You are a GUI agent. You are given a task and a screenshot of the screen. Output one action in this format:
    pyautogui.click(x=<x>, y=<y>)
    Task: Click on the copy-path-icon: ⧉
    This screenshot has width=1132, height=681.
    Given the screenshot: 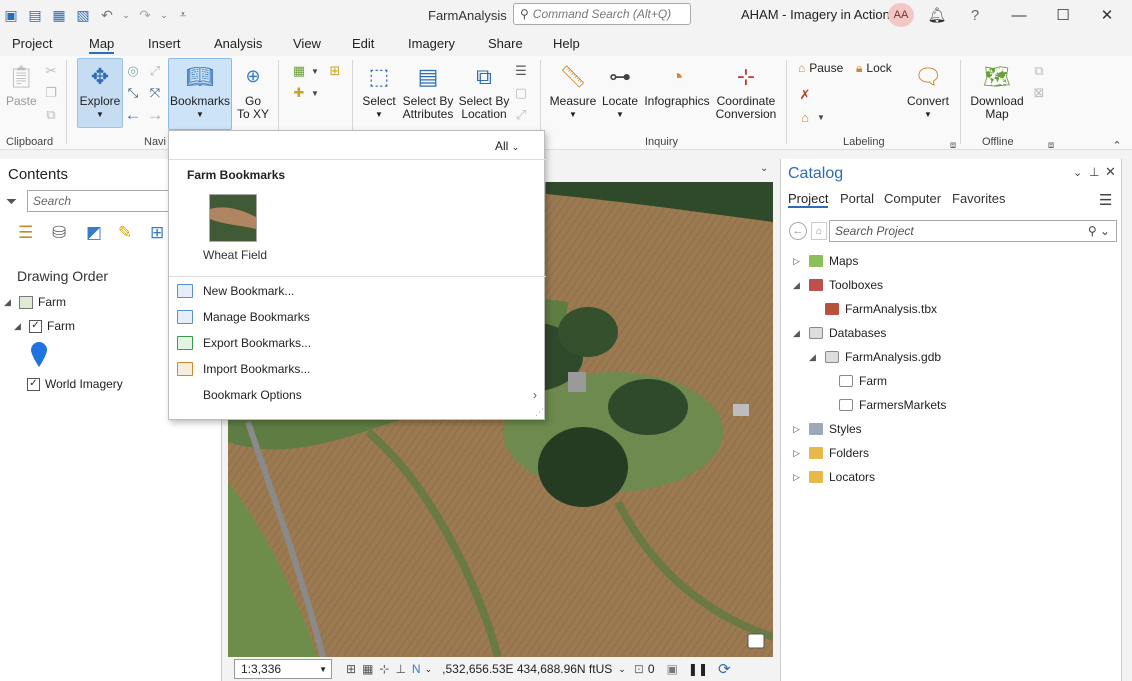 What is the action you would take?
    pyautogui.click(x=51, y=115)
    